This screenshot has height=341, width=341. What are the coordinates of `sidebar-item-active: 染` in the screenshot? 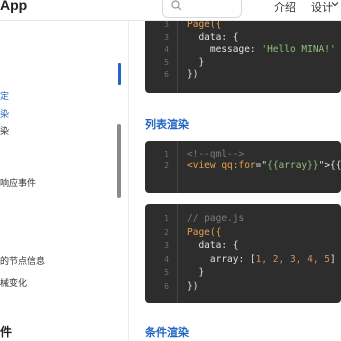 It's located at (4, 113).